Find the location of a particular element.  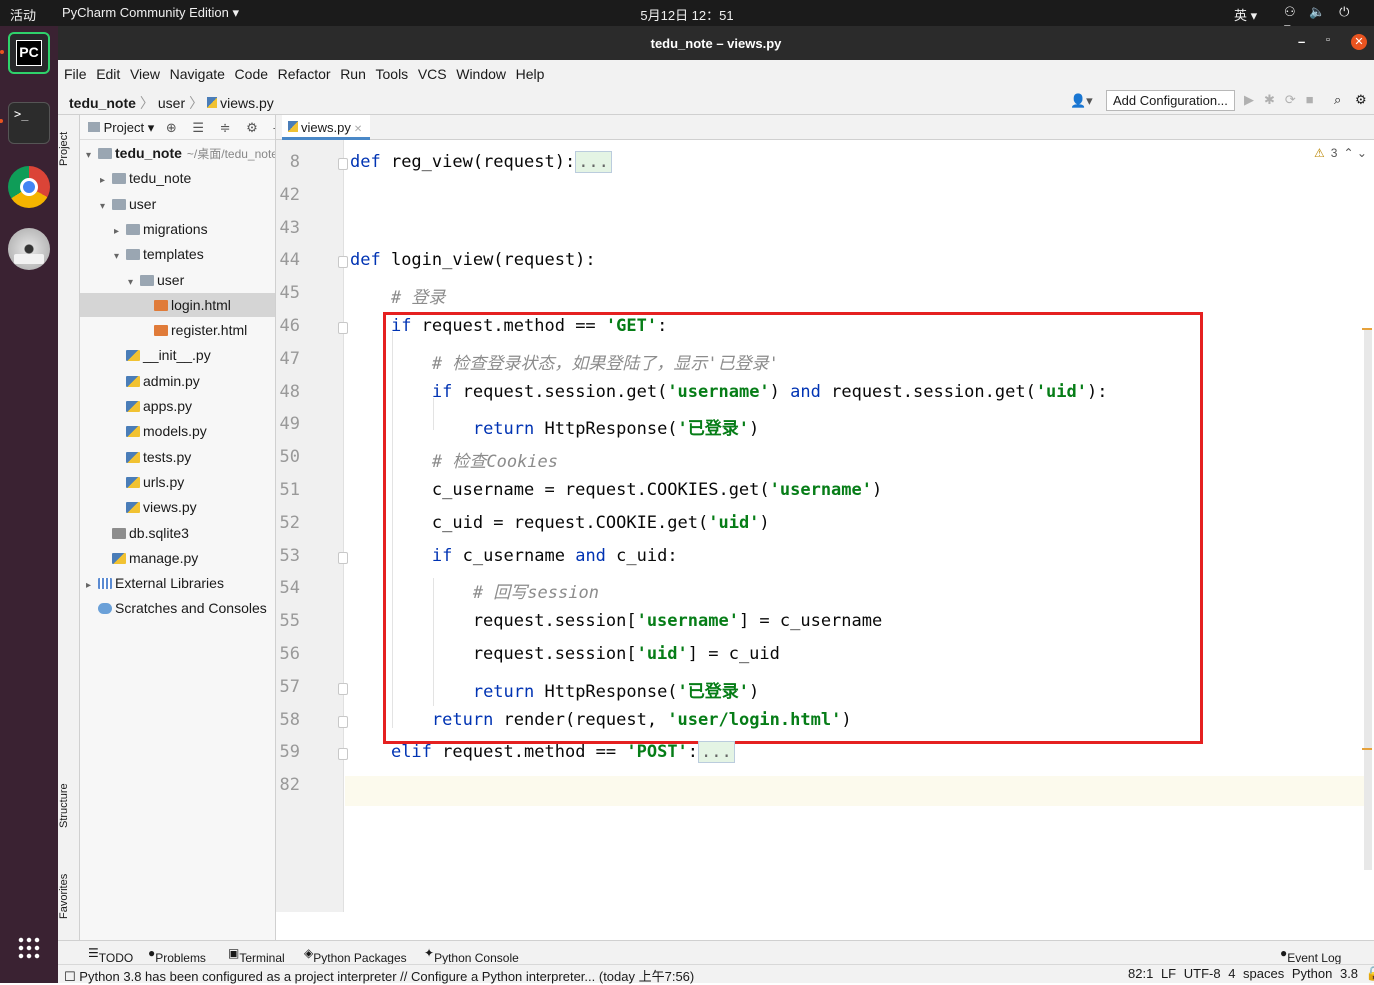

close-button: ✕ is located at coordinates (1359, 42).